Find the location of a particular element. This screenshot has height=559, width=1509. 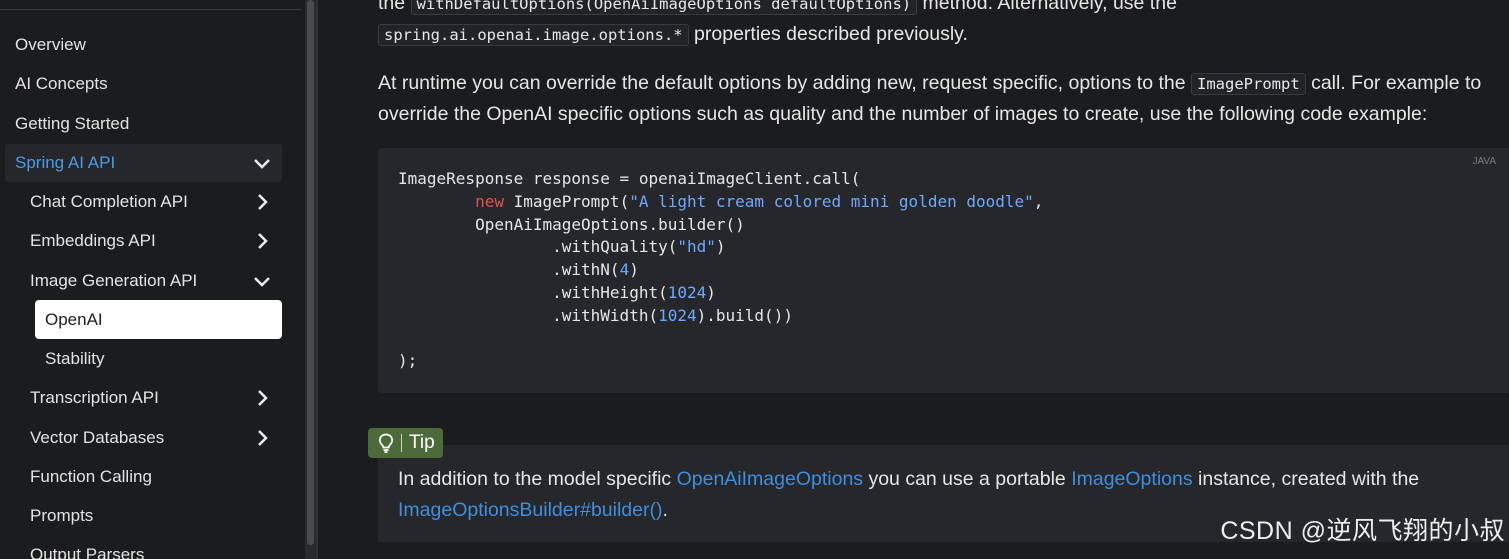

code-token: .withHeight( is located at coordinates (533, 292).